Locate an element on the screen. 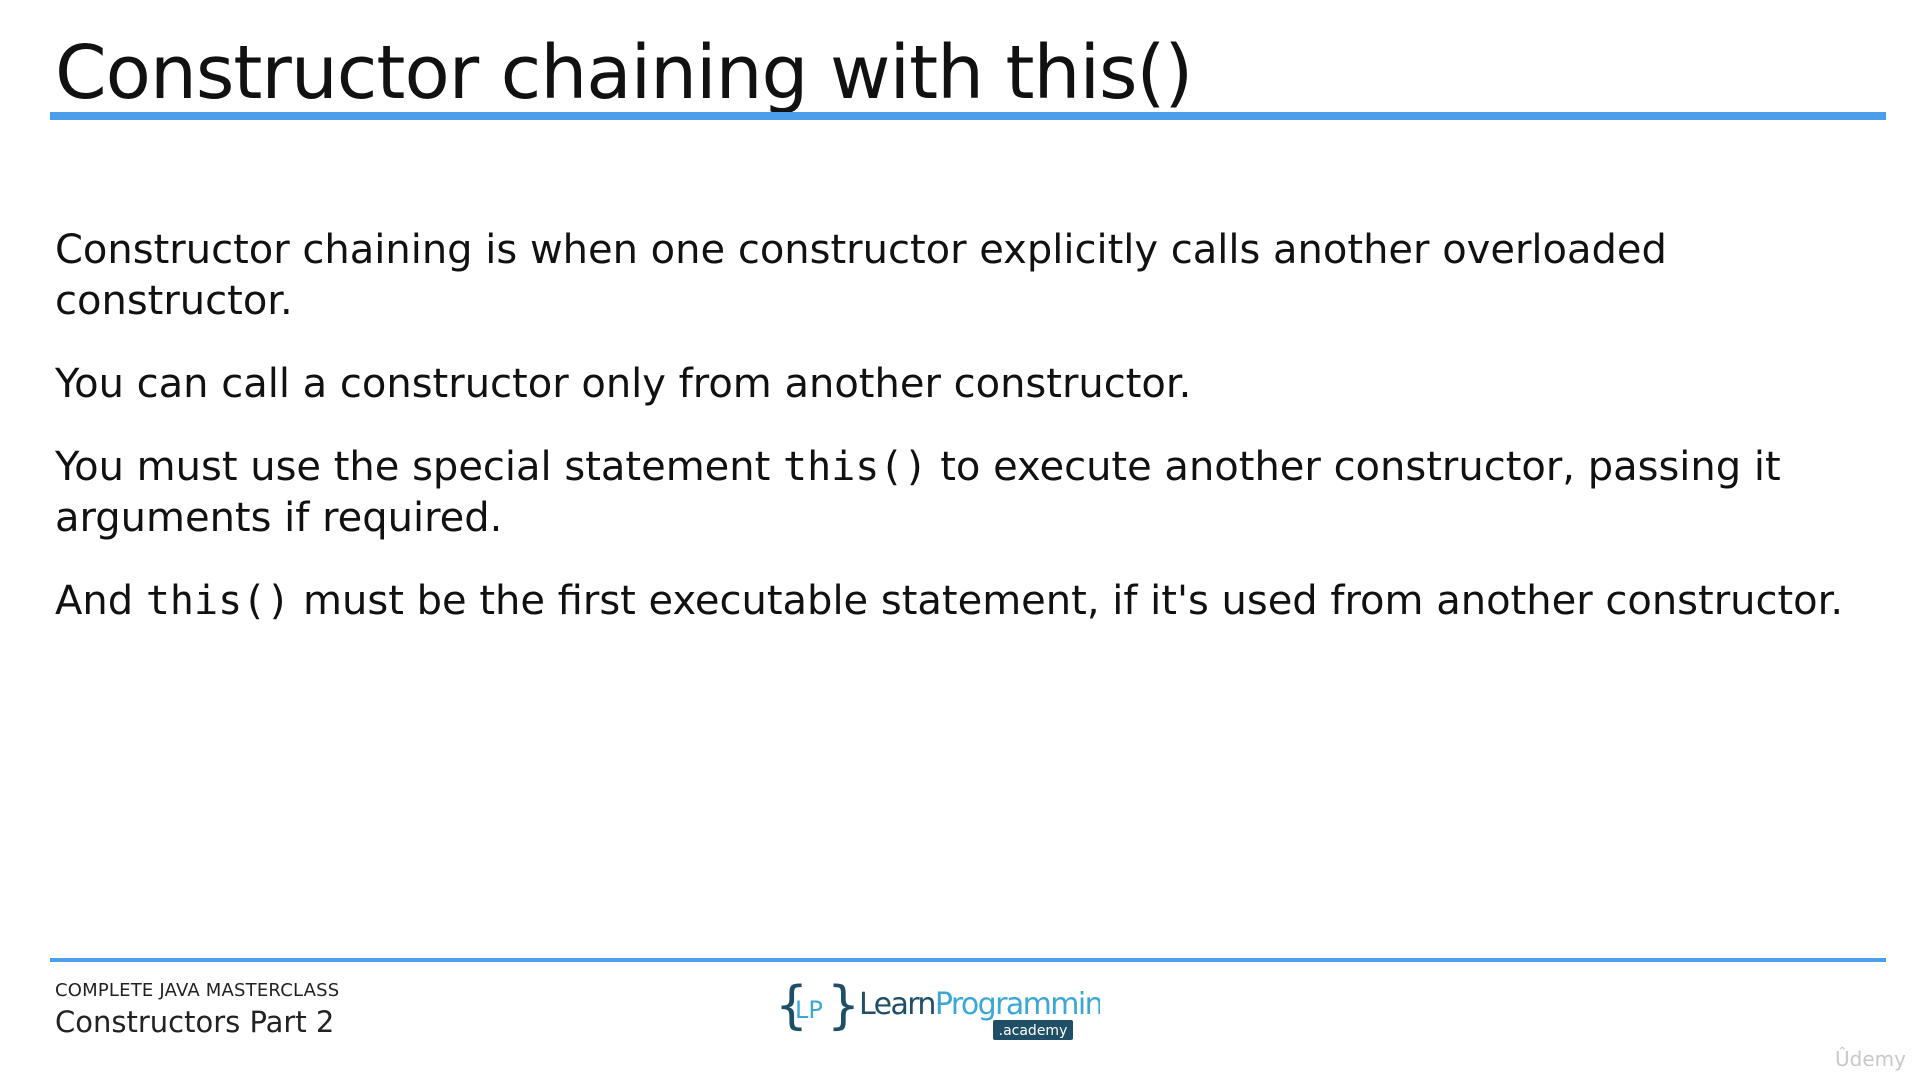 The height and width of the screenshot is (1080, 1920). logo-academy-text: .academy is located at coordinates (1033, 1031).